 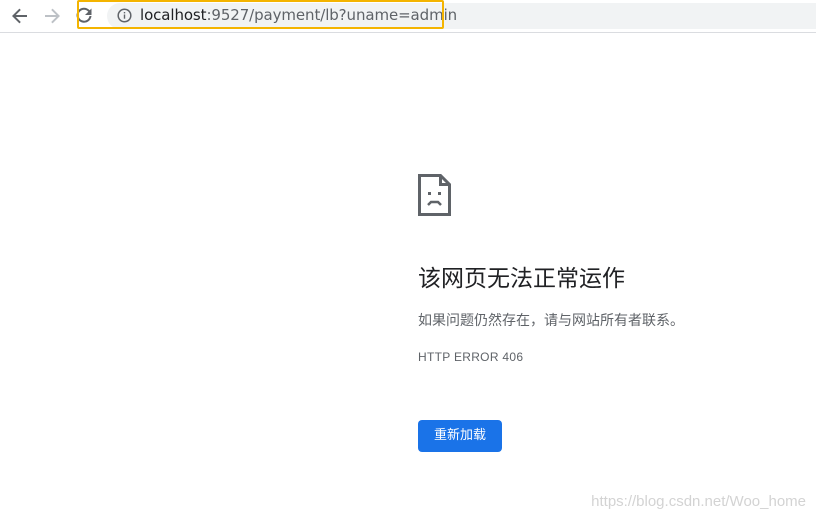 I want to click on arrow-right-icon, so click(x=52, y=16).